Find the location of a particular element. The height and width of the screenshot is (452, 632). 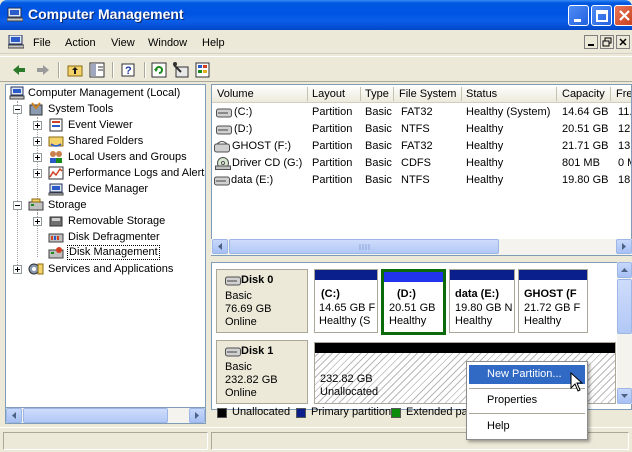

partition-size: 14.65 GB F is located at coordinates (347, 308).